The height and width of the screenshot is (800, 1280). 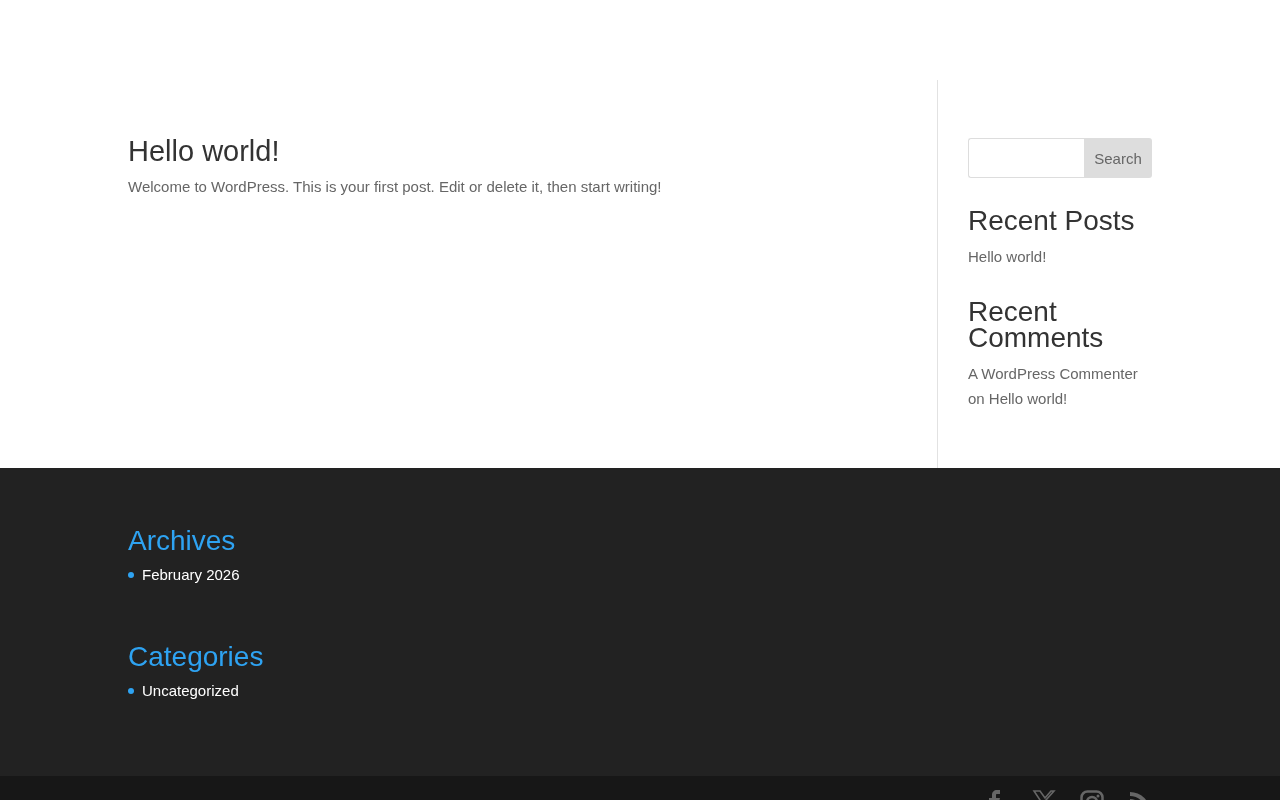 I want to click on footer-link: February 2026, so click(x=191, y=575).